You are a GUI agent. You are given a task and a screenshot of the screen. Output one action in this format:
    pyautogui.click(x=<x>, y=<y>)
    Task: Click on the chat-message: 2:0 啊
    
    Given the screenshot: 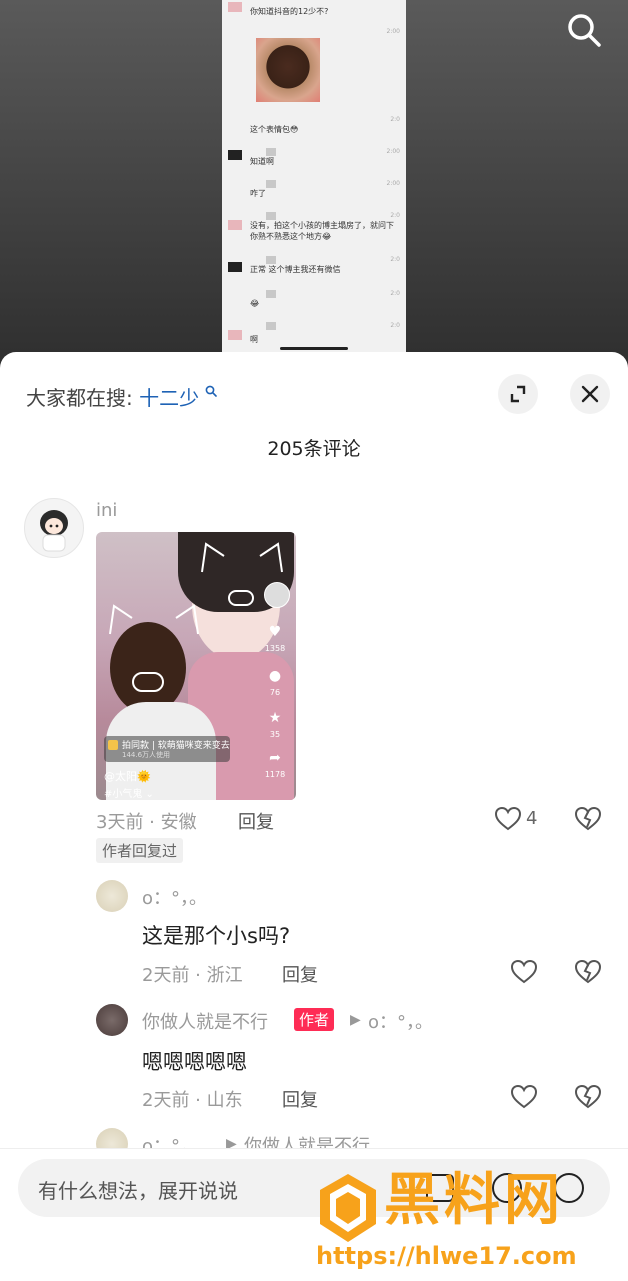 What is the action you would take?
    pyautogui.click(x=314, y=333)
    